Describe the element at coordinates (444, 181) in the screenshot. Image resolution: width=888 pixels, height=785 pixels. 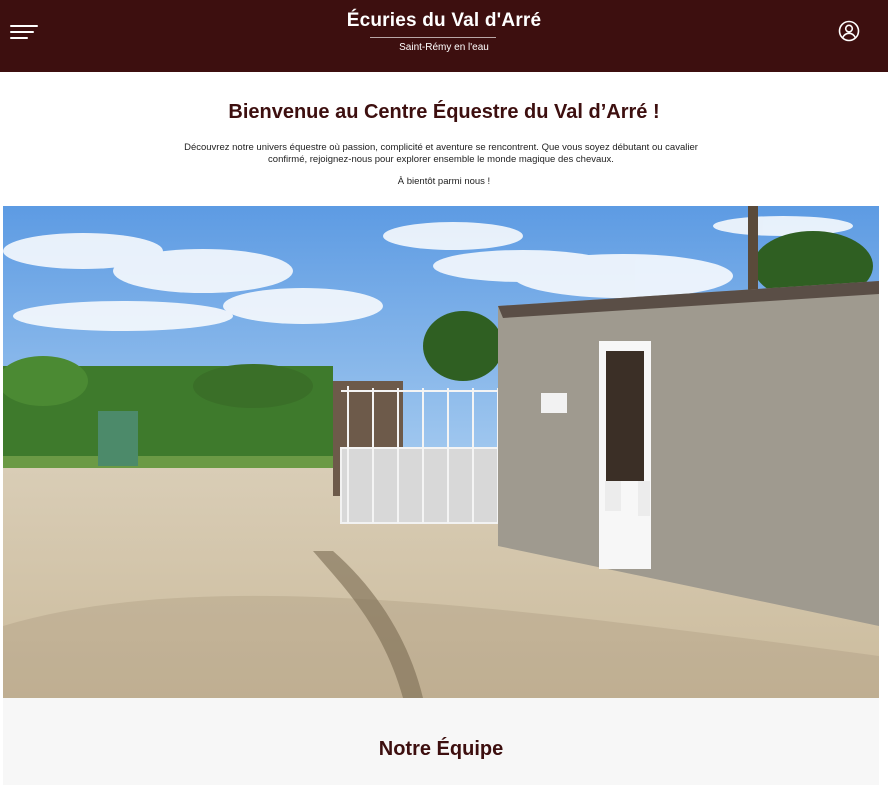
I see `welcome-signoff: À bientôt parmi nous !` at that location.